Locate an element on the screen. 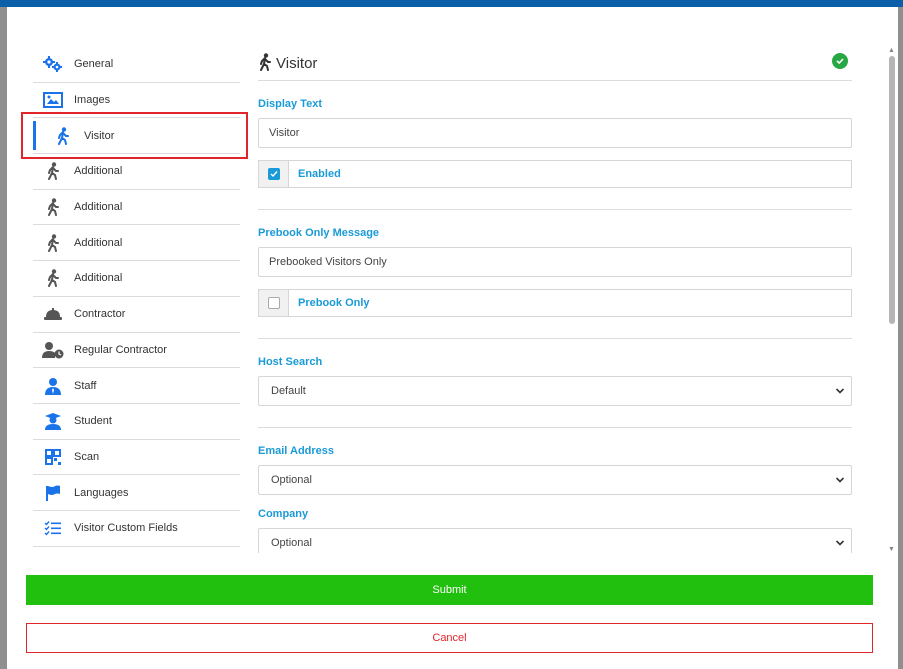 This screenshot has width=903, height=669. background-page-left is located at coordinates (3, 338).